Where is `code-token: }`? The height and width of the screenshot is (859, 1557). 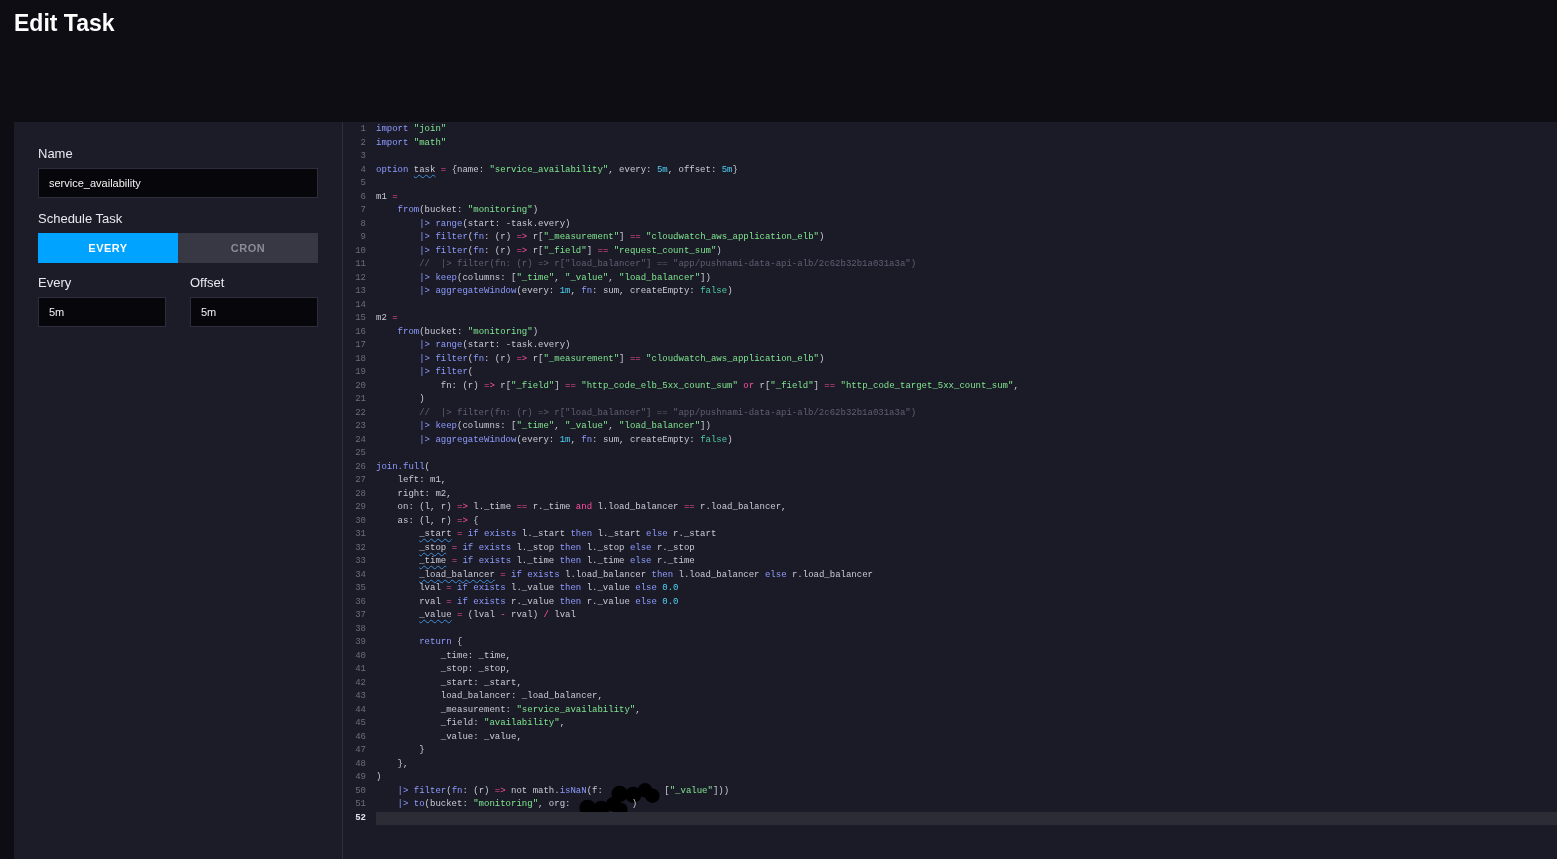 code-token: } is located at coordinates (735, 170).